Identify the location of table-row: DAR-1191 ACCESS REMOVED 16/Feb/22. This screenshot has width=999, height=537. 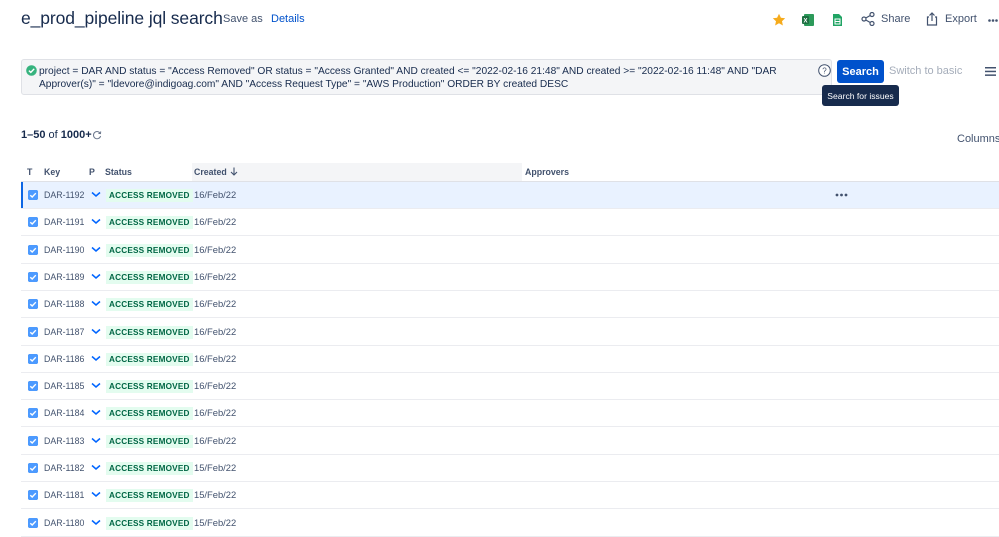
(510, 223).